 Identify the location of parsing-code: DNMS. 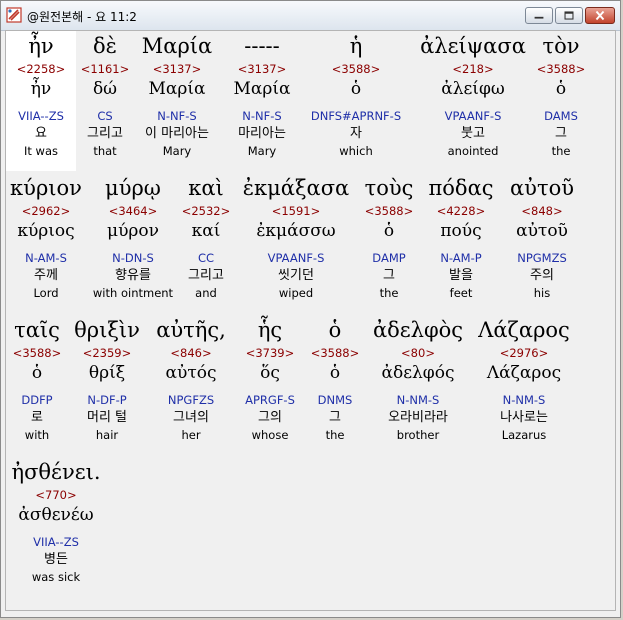
(335, 400).